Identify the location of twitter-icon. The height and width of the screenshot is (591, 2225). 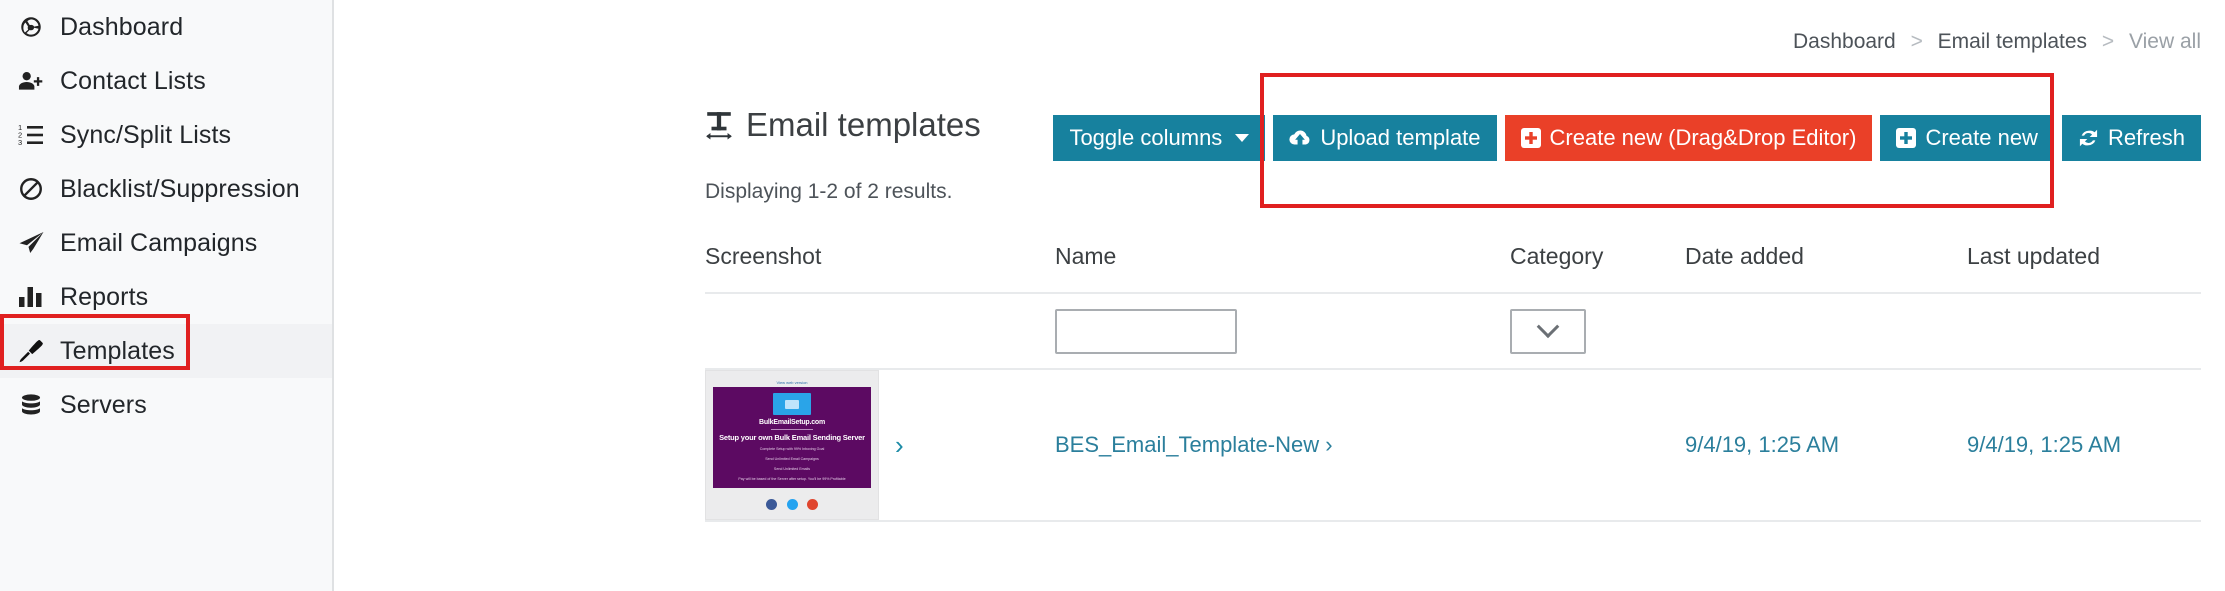
(792, 505).